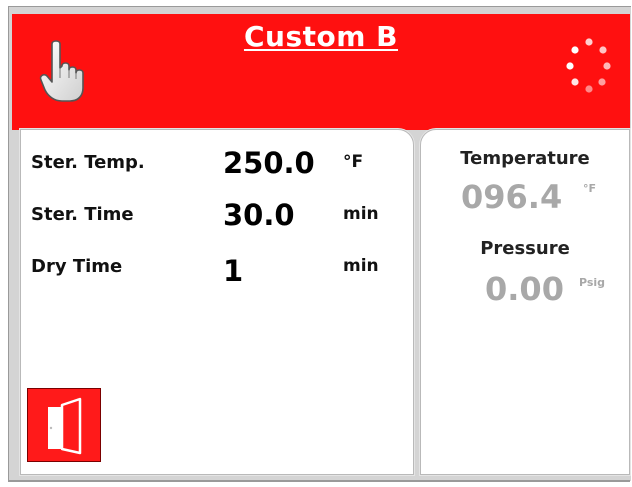 This screenshot has height=487, width=632. What do you see at coordinates (361, 266) in the screenshot?
I see `dry-time-unit: min` at bounding box center [361, 266].